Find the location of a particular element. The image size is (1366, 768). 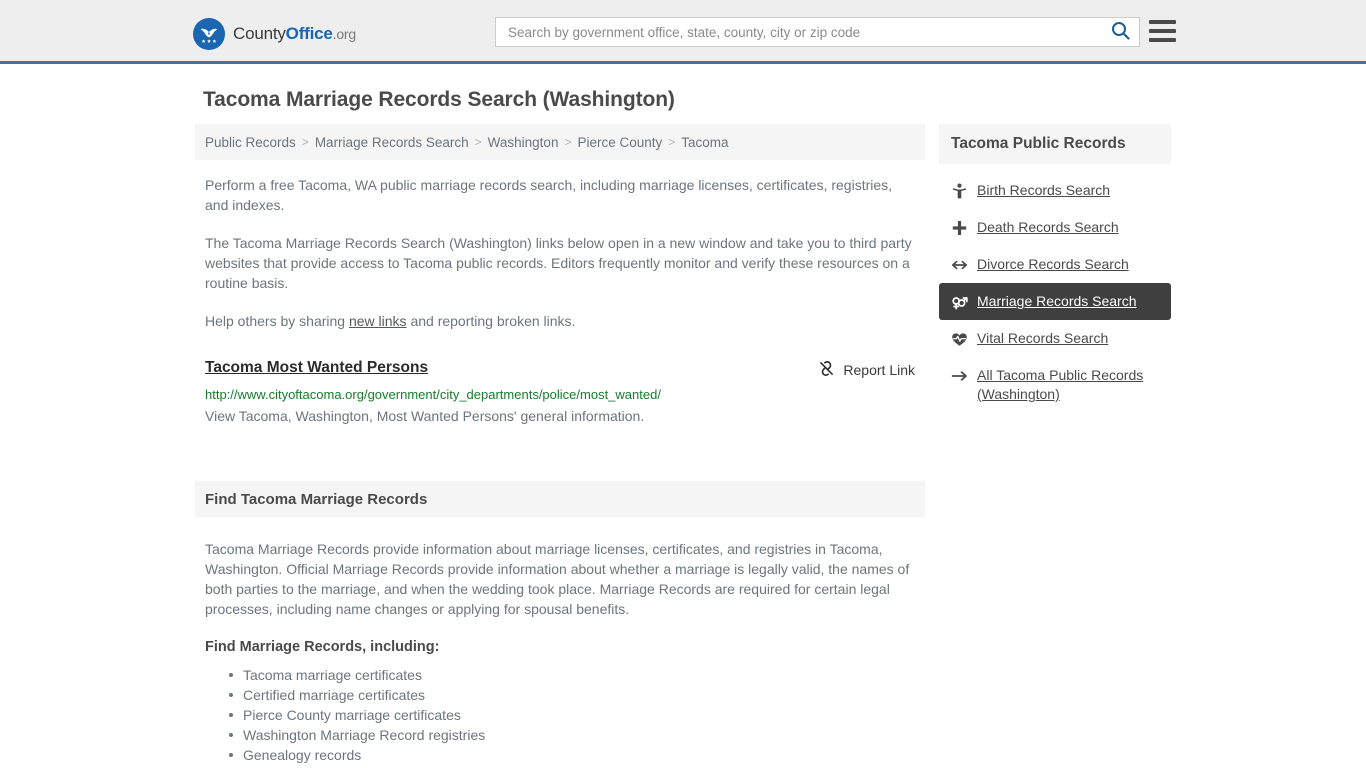

sidebar-item-label: All Tacoma Public Records (Washington) is located at coordinates (1060, 384).